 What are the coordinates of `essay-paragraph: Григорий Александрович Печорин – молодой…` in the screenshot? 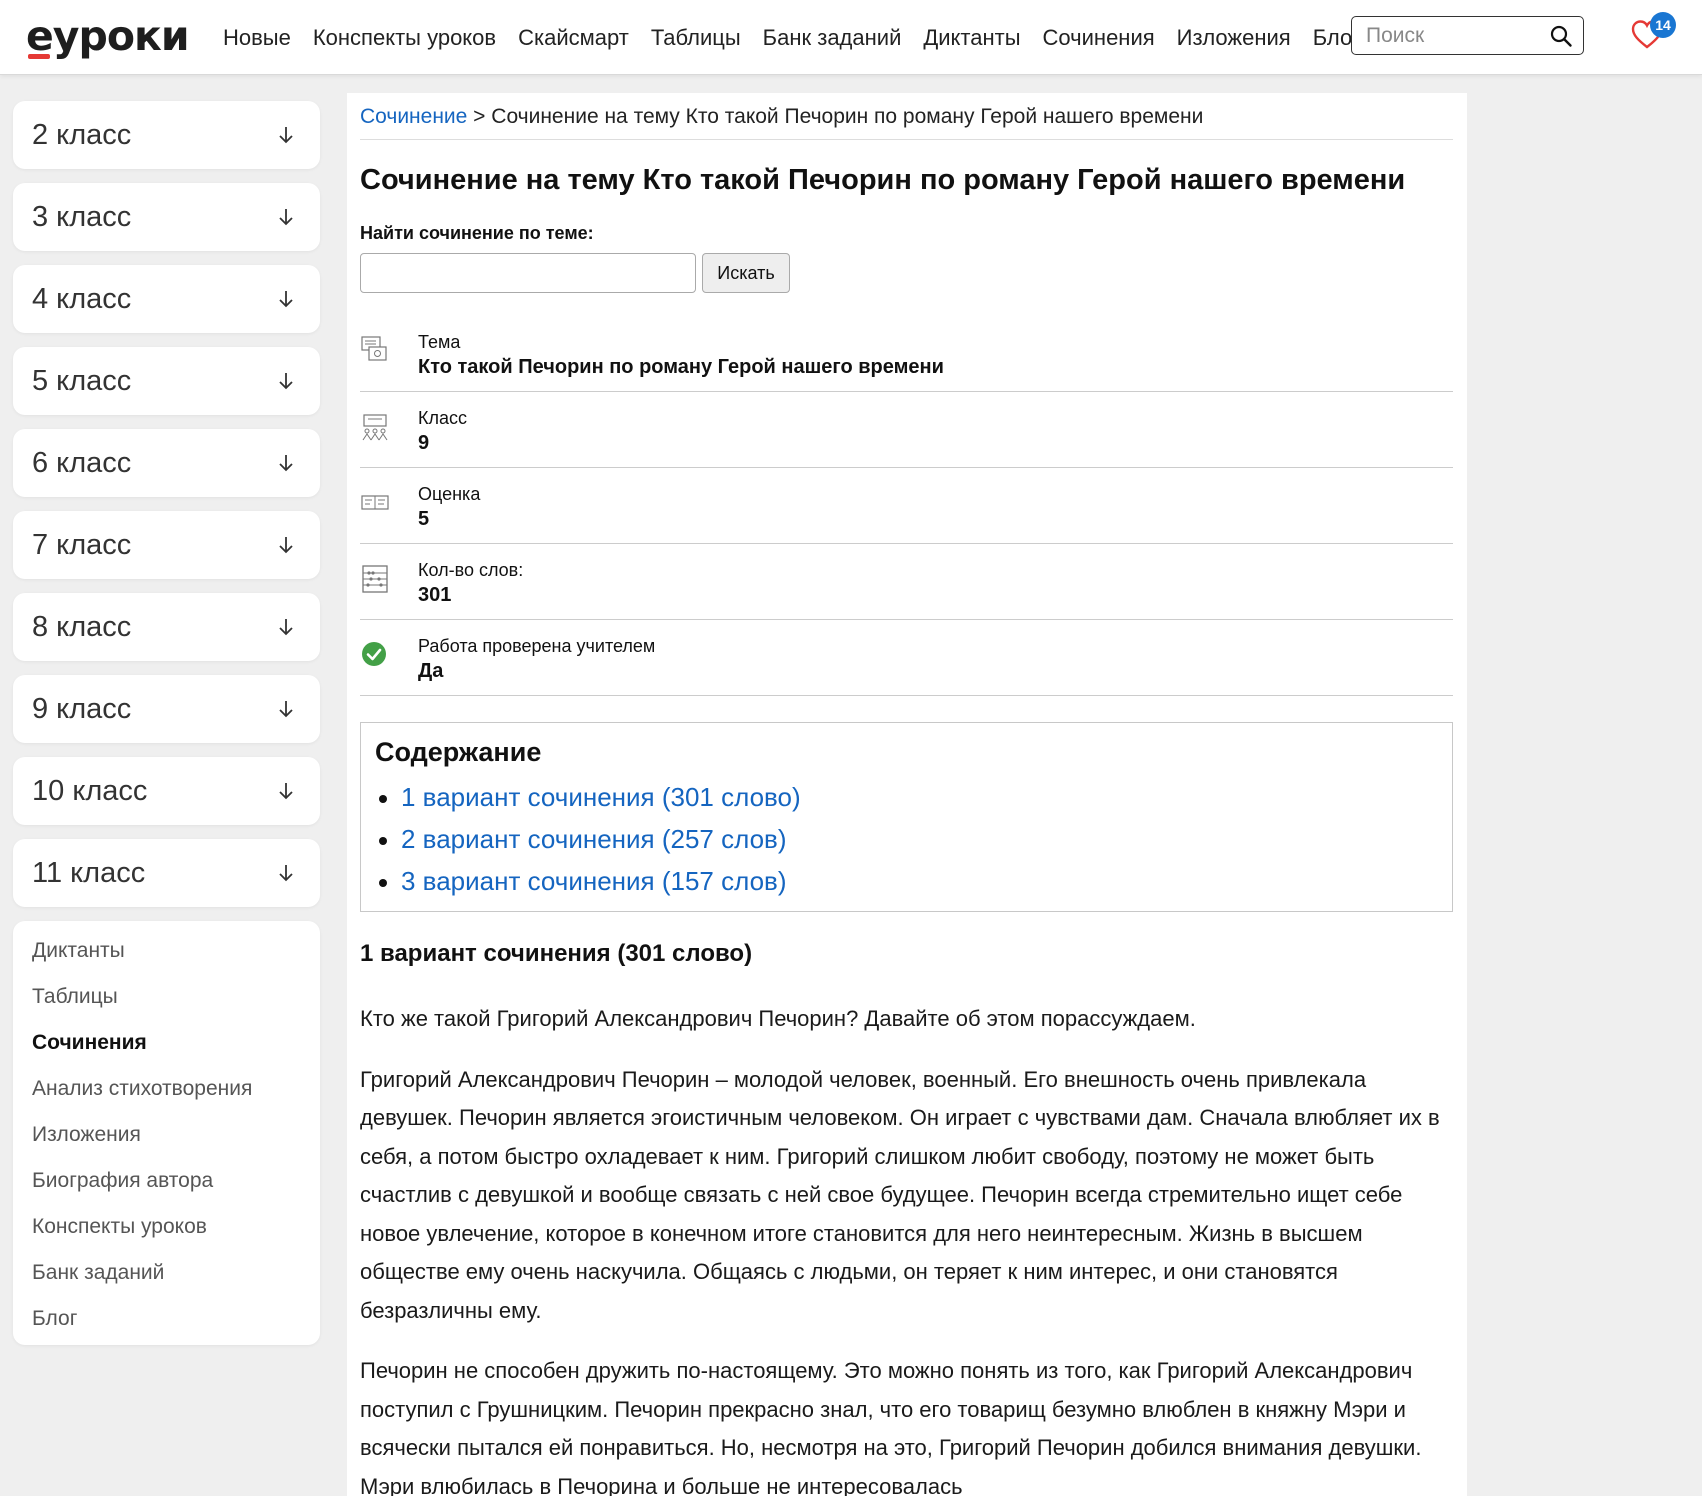 It's located at (900, 1194).